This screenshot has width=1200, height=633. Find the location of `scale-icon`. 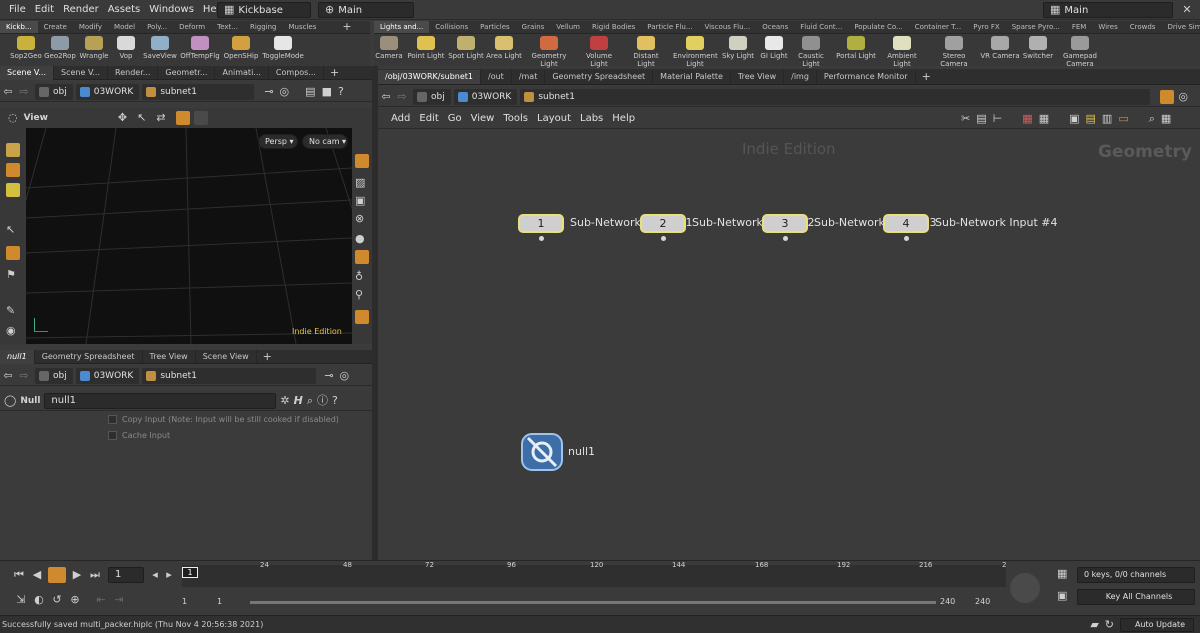

scale-icon is located at coordinates (13, 190).